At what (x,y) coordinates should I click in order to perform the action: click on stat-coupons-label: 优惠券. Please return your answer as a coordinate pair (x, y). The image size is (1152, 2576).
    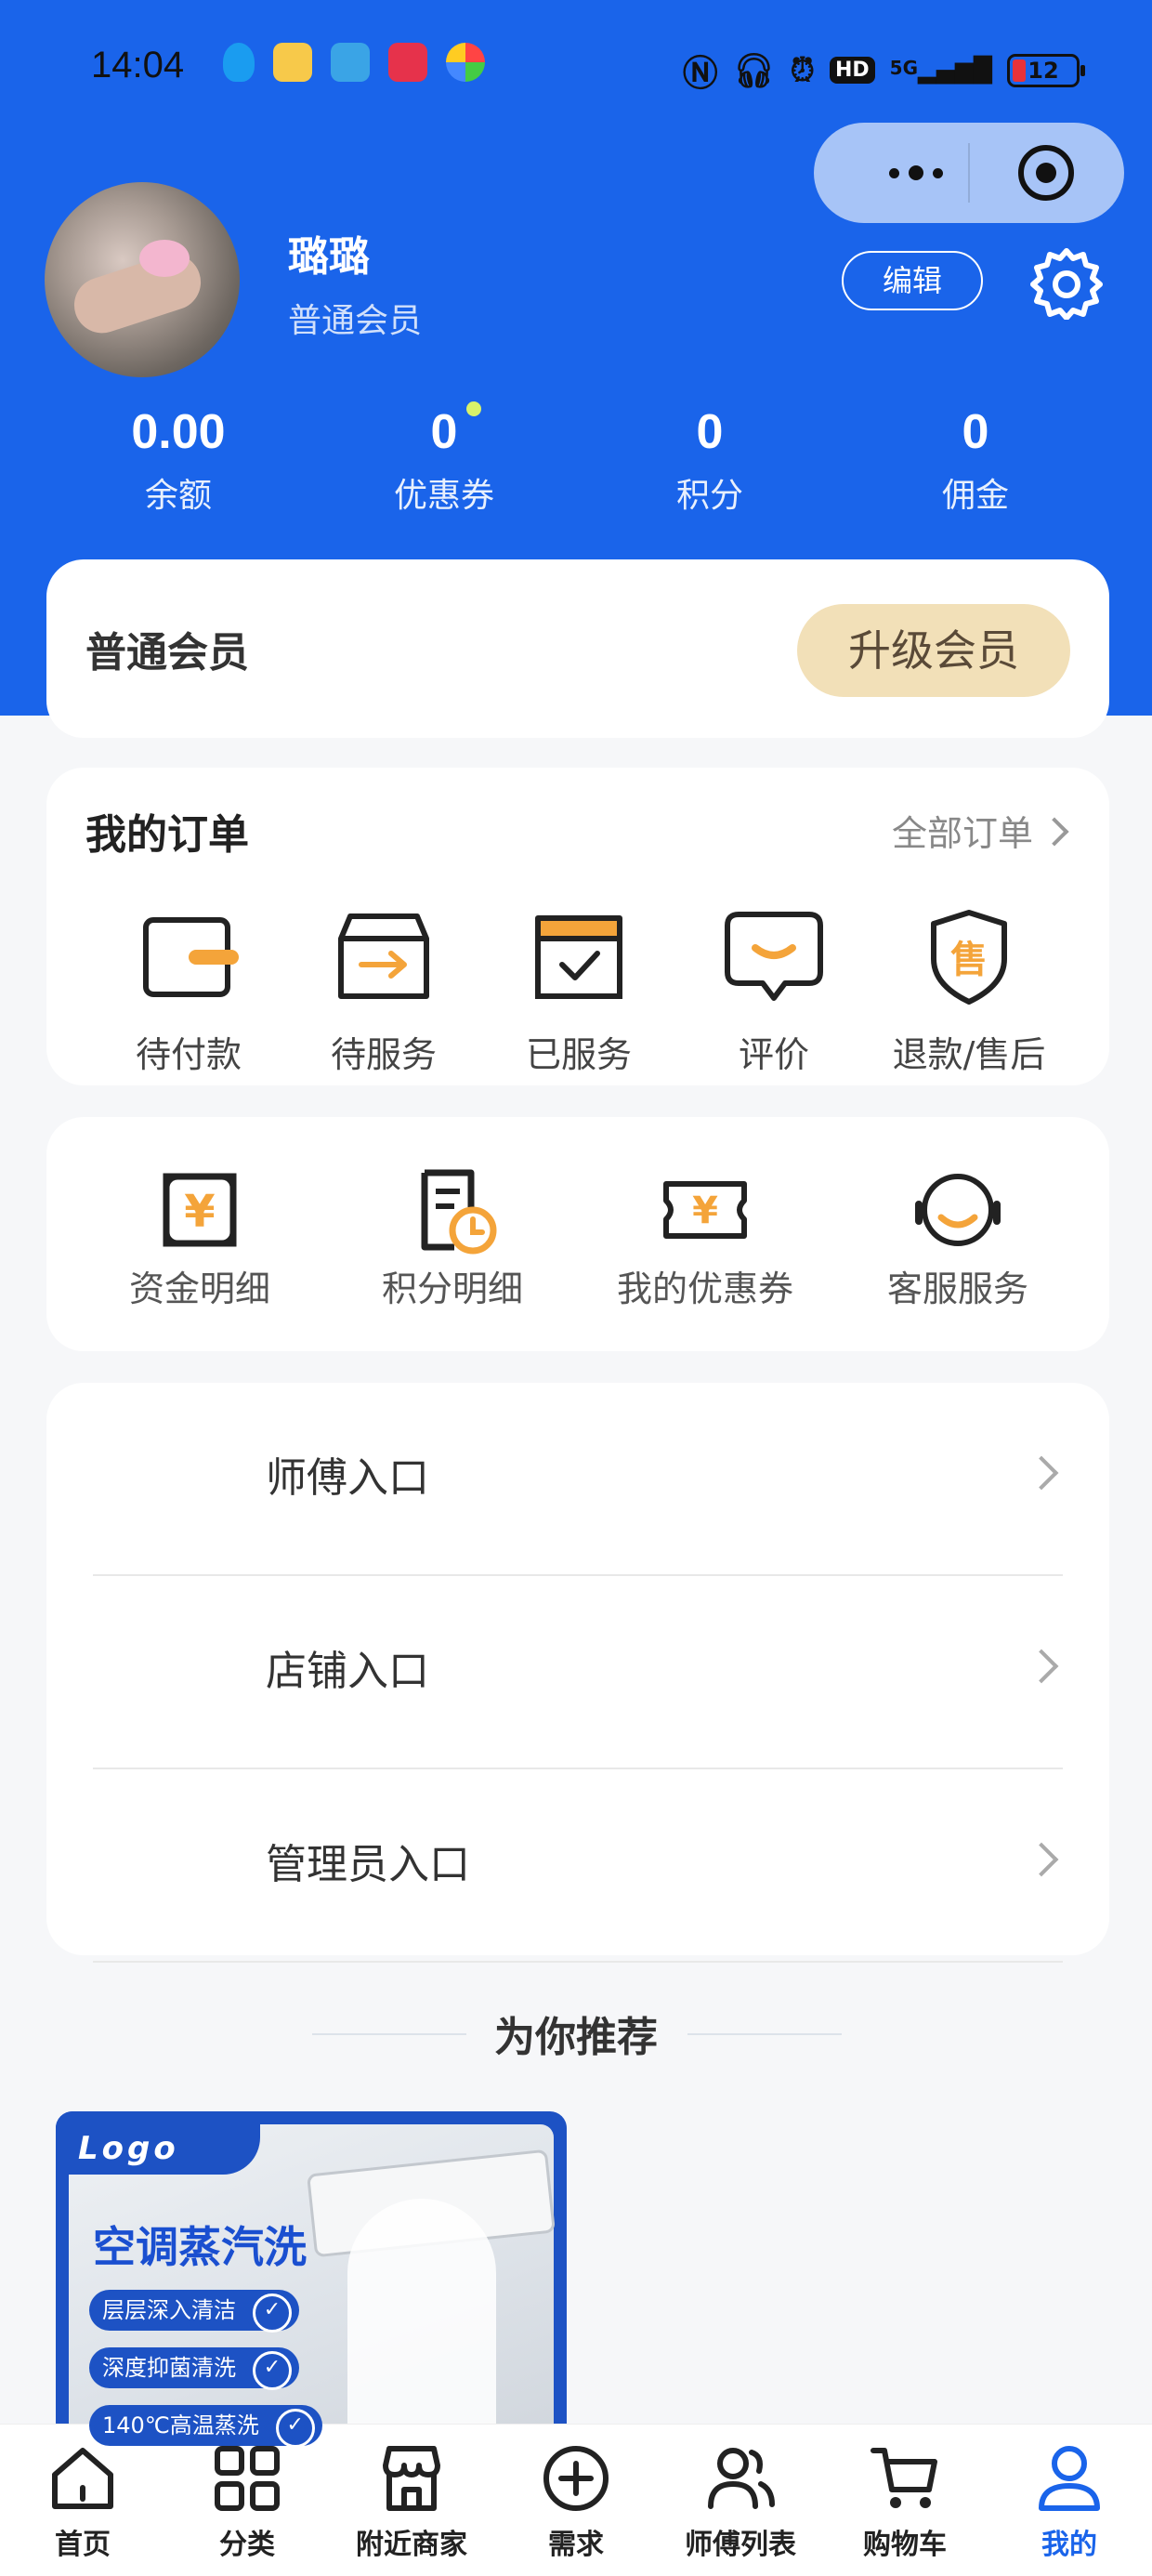
    Looking at the image, I should click on (443, 496).